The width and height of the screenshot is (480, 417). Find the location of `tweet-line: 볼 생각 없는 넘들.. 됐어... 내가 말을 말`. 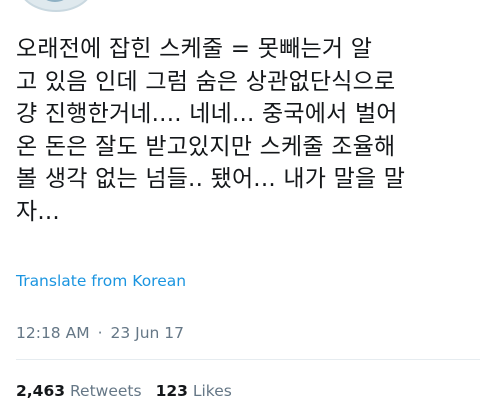

tweet-line: 볼 생각 없는 넘들.. 됐어... 내가 말을 말 is located at coordinates (211, 179).